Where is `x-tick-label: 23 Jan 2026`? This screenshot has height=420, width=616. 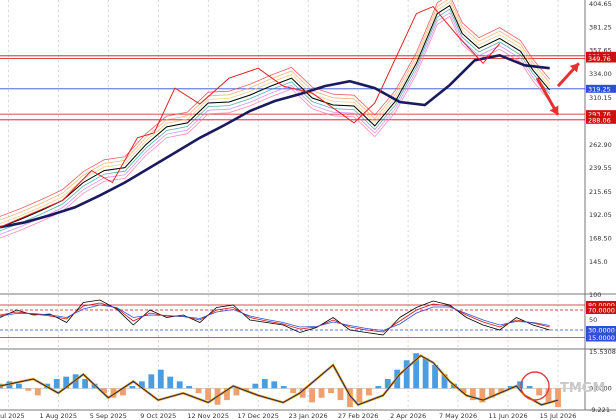
x-tick-label: 23 Jan 2026 is located at coordinates (308, 416).